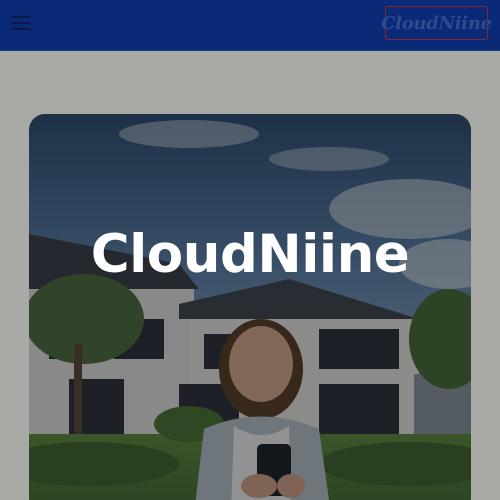  What do you see at coordinates (250, 25) in the screenshot?
I see `top-navbar: CloudNiine` at bounding box center [250, 25].